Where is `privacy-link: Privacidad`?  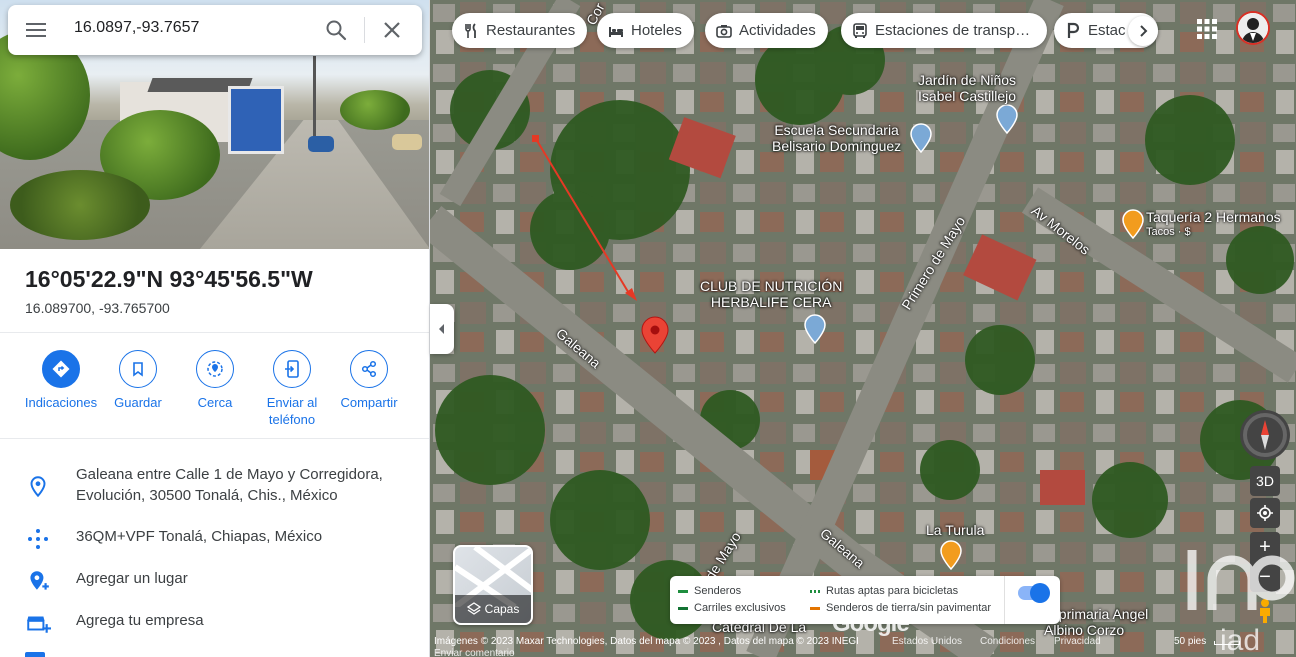 privacy-link: Privacidad is located at coordinates (1077, 641).